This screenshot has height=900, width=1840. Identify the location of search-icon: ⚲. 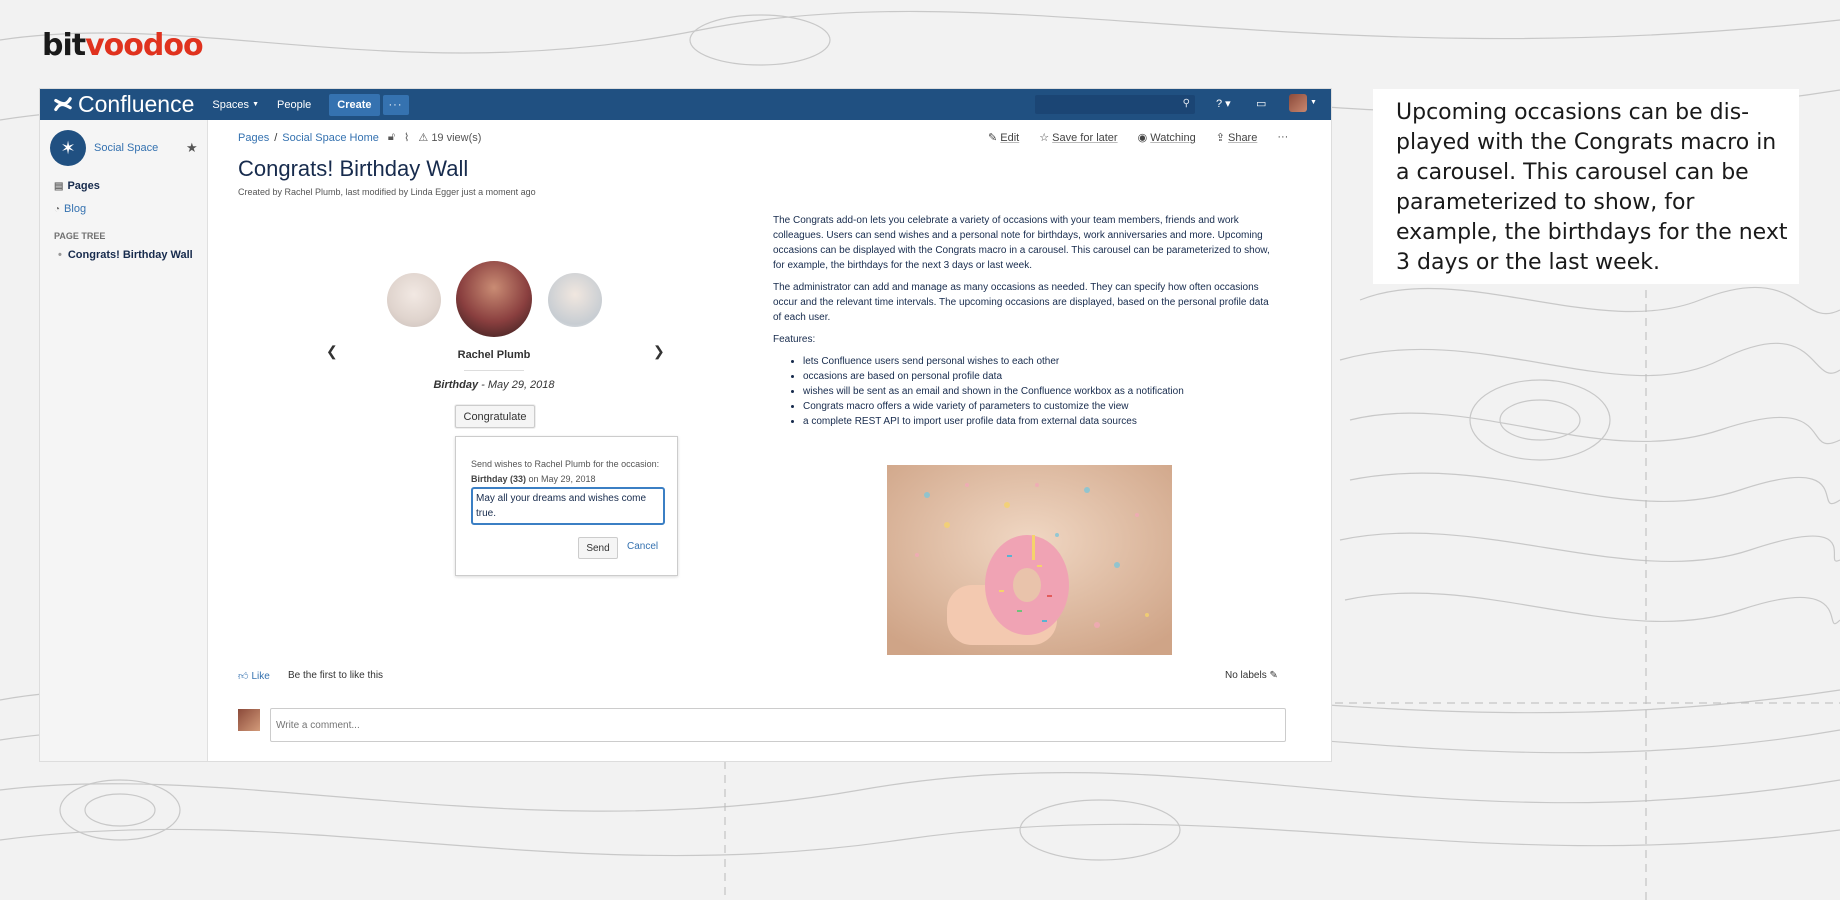
(1186, 103).